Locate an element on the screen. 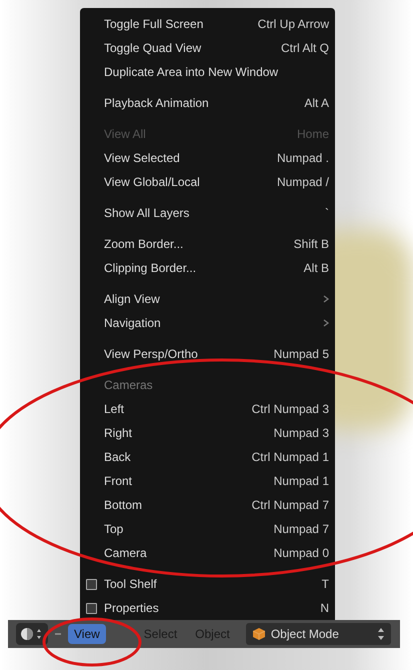 The image size is (413, 670). cube-icon is located at coordinates (259, 634).